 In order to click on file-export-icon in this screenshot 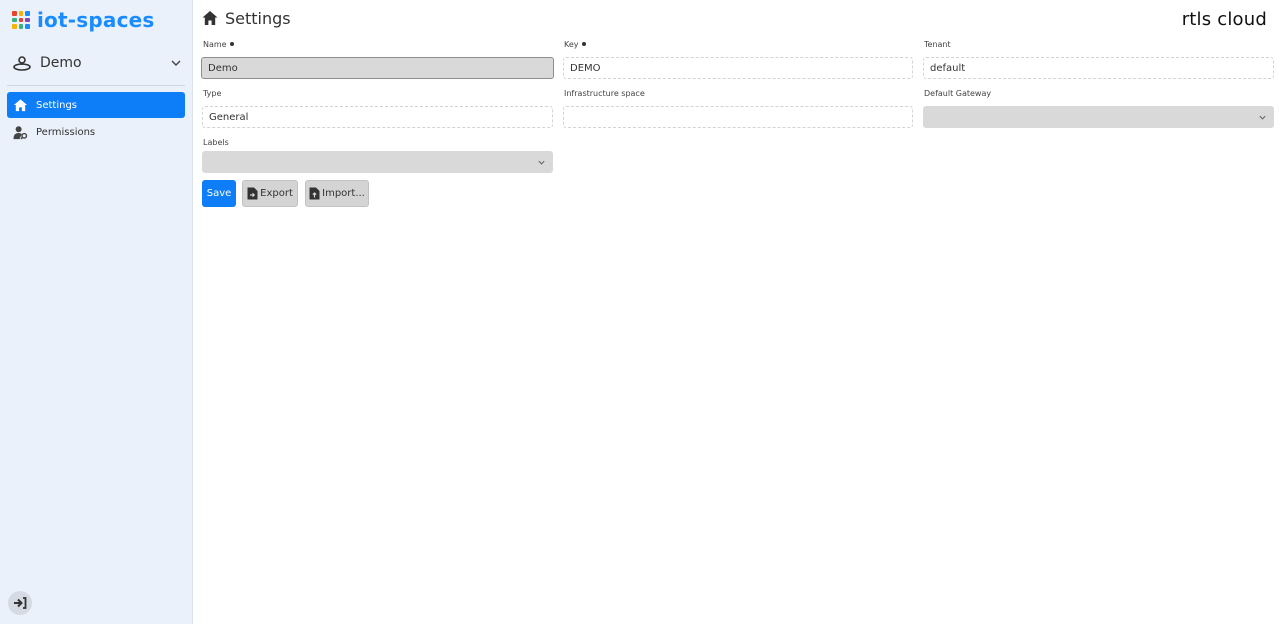, I will do `click(252, 193)`.